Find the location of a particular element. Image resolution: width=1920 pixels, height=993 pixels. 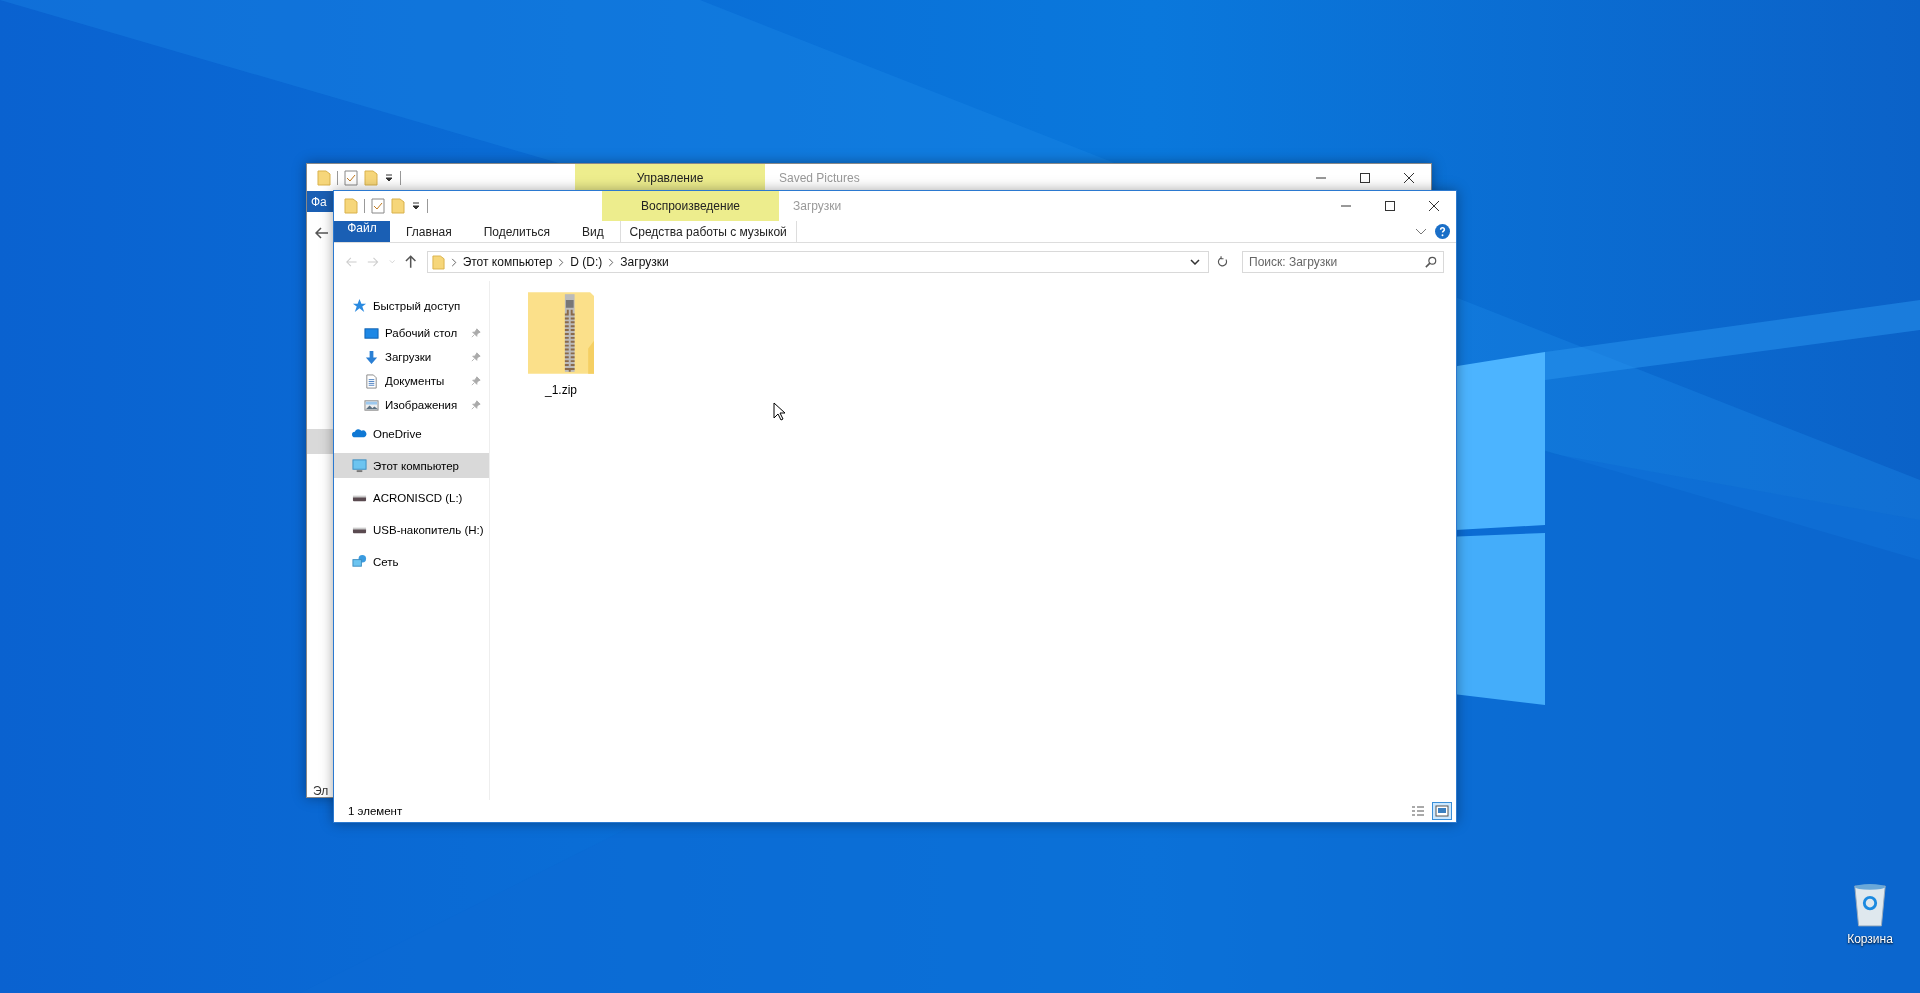

document-icon is located at coordinates (371, 381).